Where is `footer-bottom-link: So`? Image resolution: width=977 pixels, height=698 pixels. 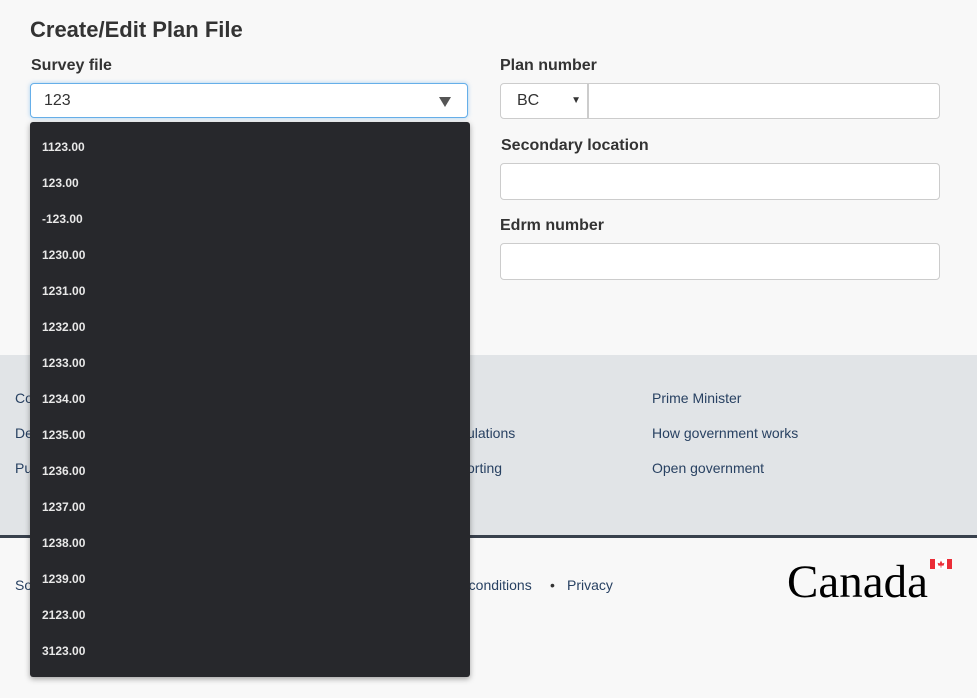 footer-bottom-link: So is located at coordinates (22, 585).